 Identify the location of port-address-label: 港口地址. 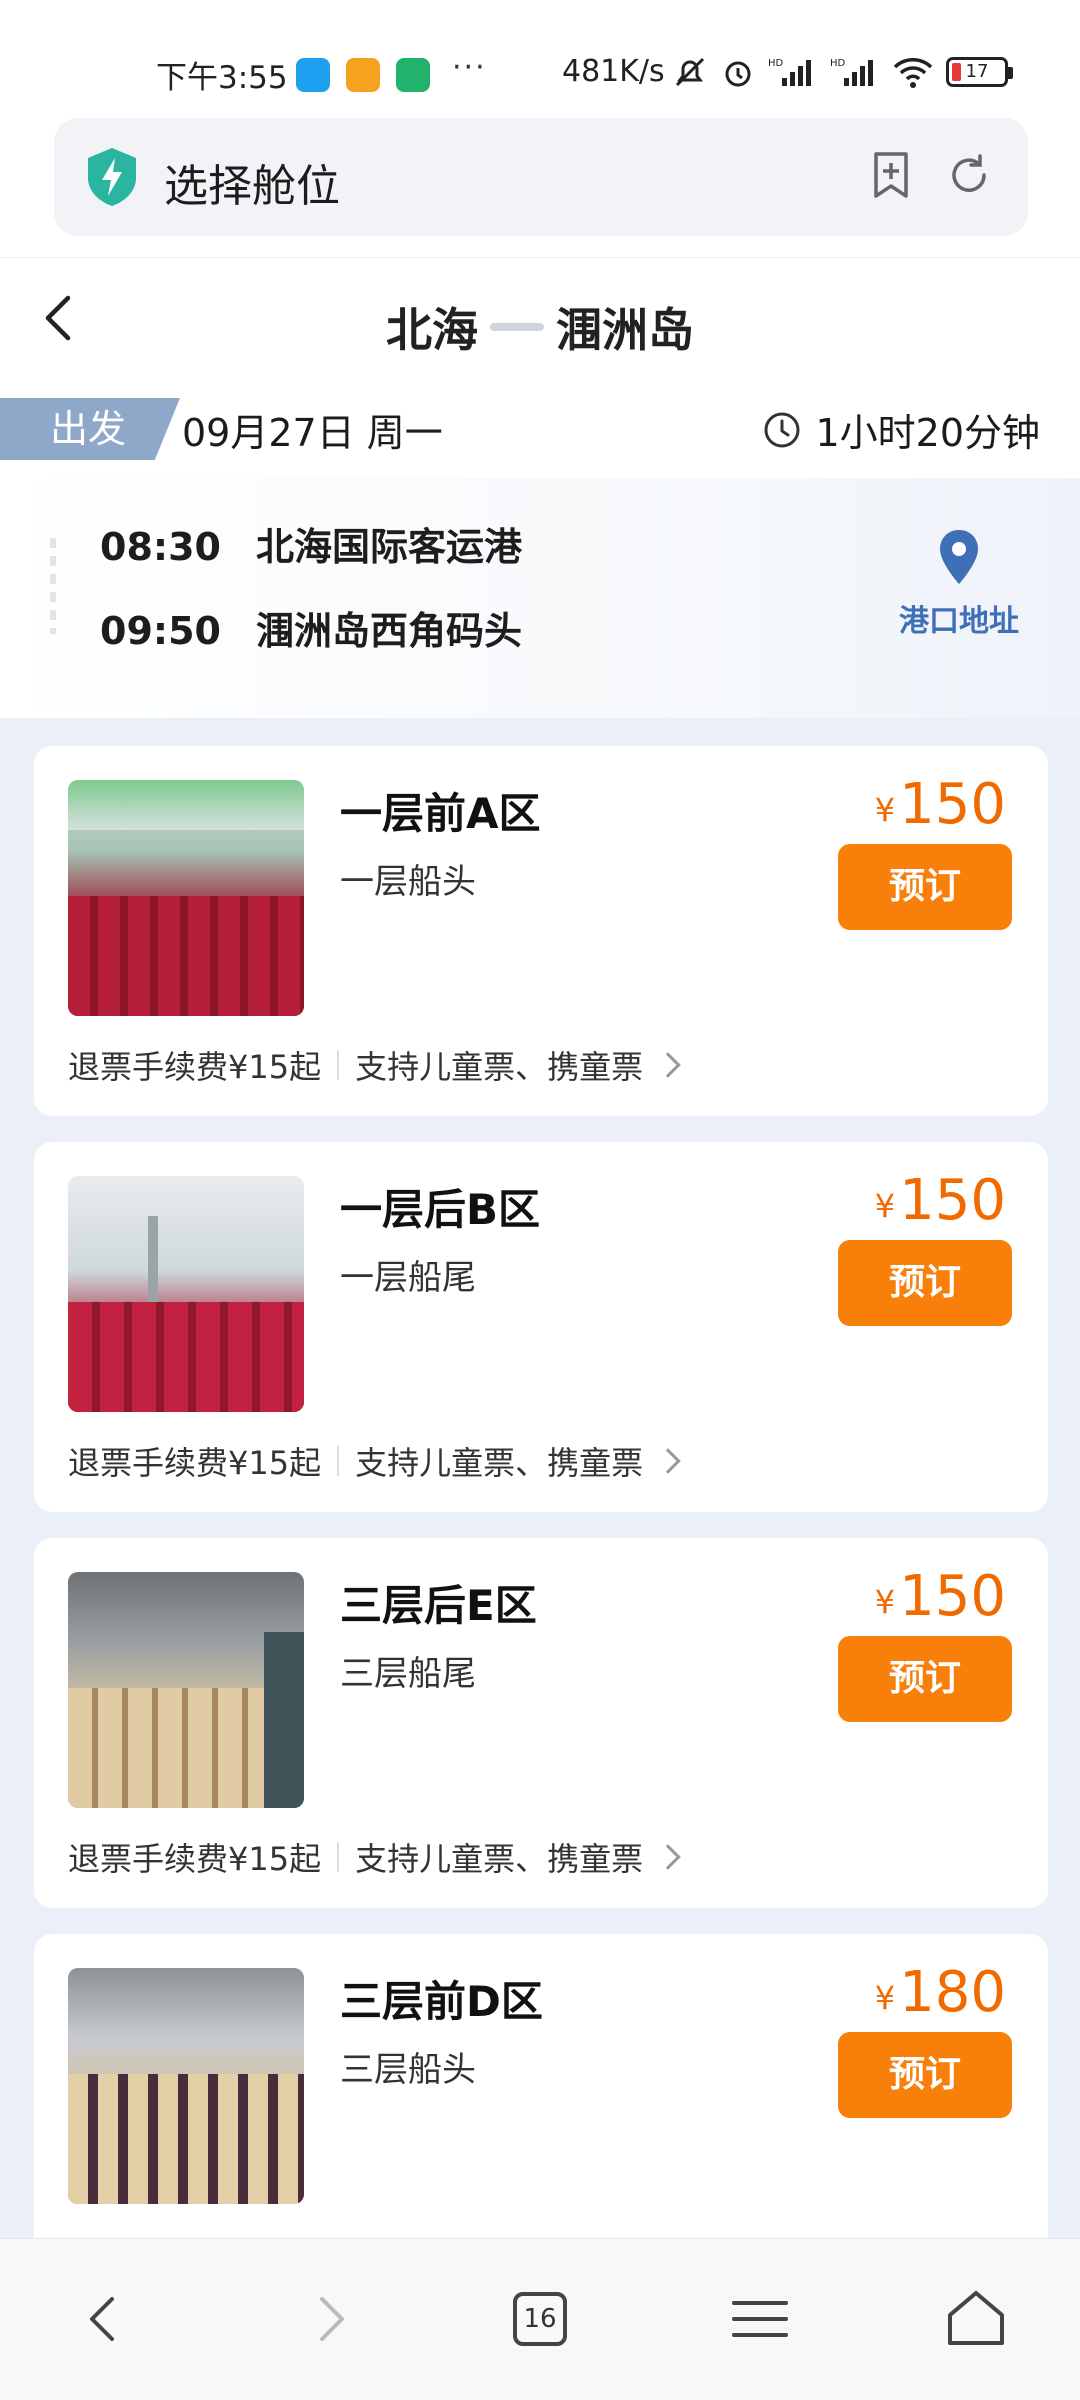
(959, 621).